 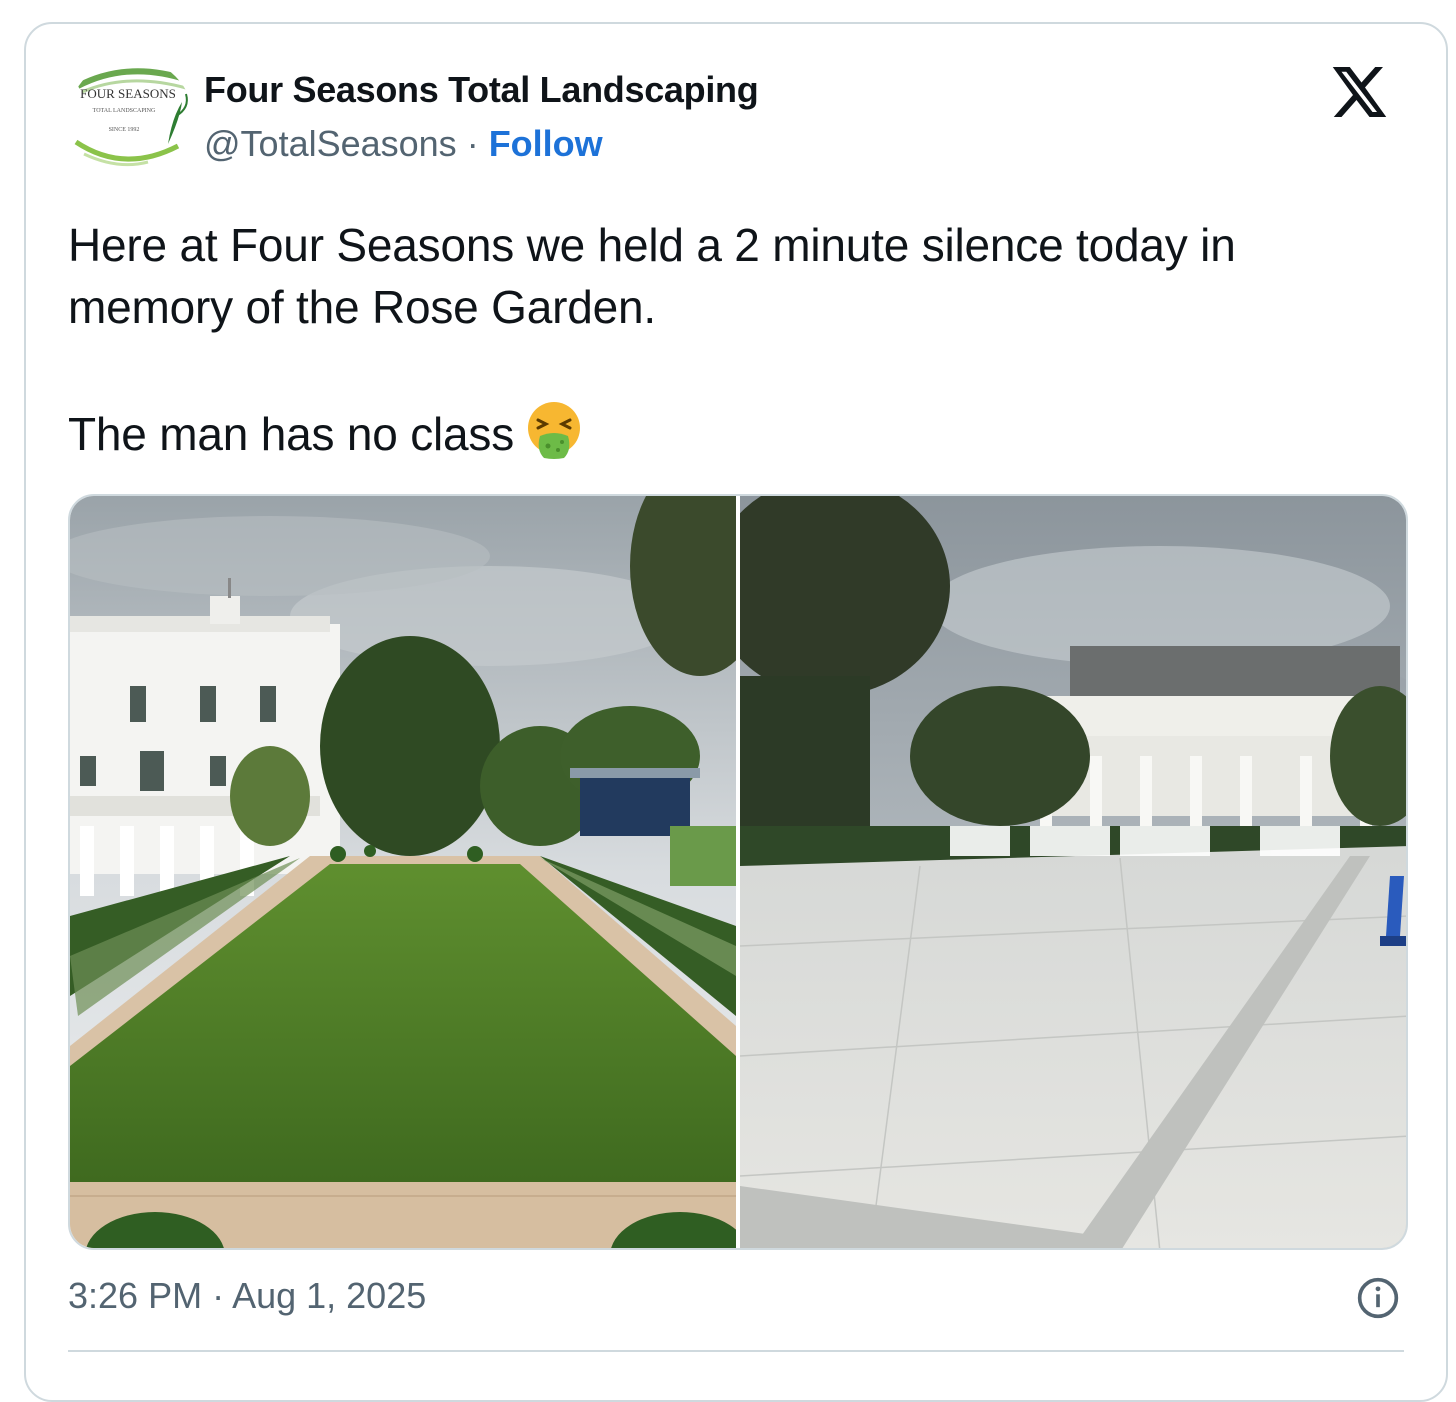 What do you see at coordinates (291, 434) in the screenshot?
I see `tweet-text-line-2-text: The man has no class` at bounding box center [291, 434].